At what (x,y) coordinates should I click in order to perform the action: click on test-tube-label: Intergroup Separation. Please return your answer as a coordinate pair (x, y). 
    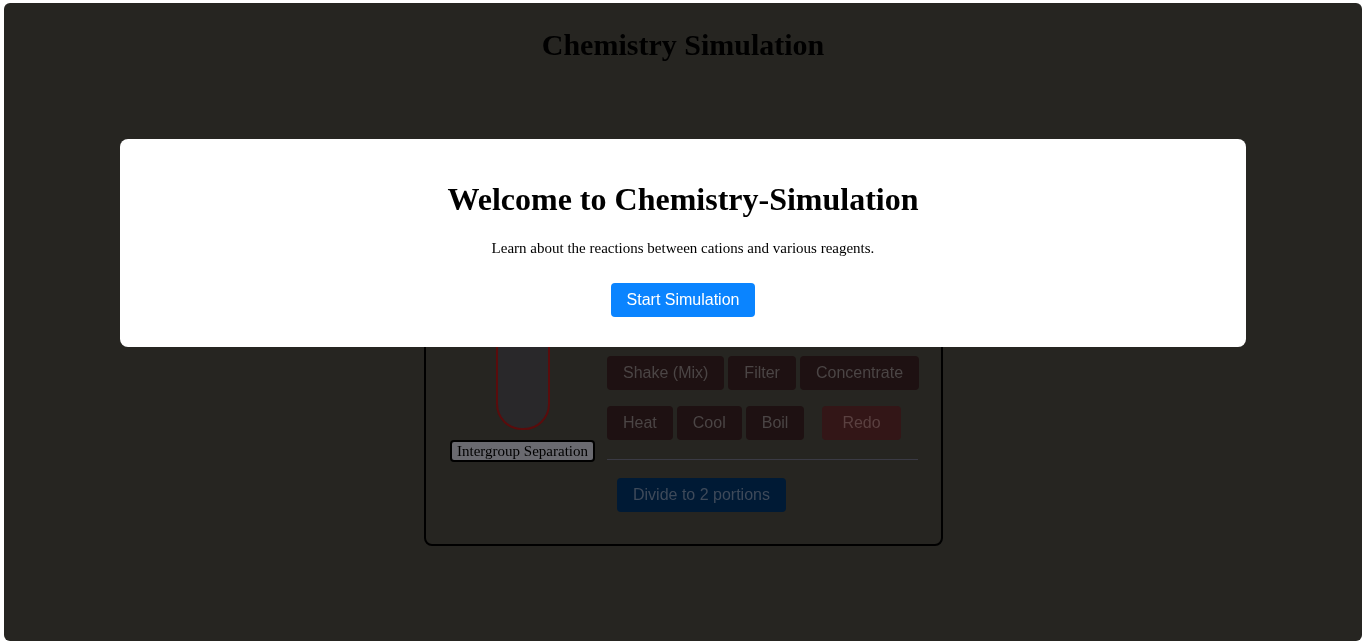
    Looking at the image, I should click on (522, 451).